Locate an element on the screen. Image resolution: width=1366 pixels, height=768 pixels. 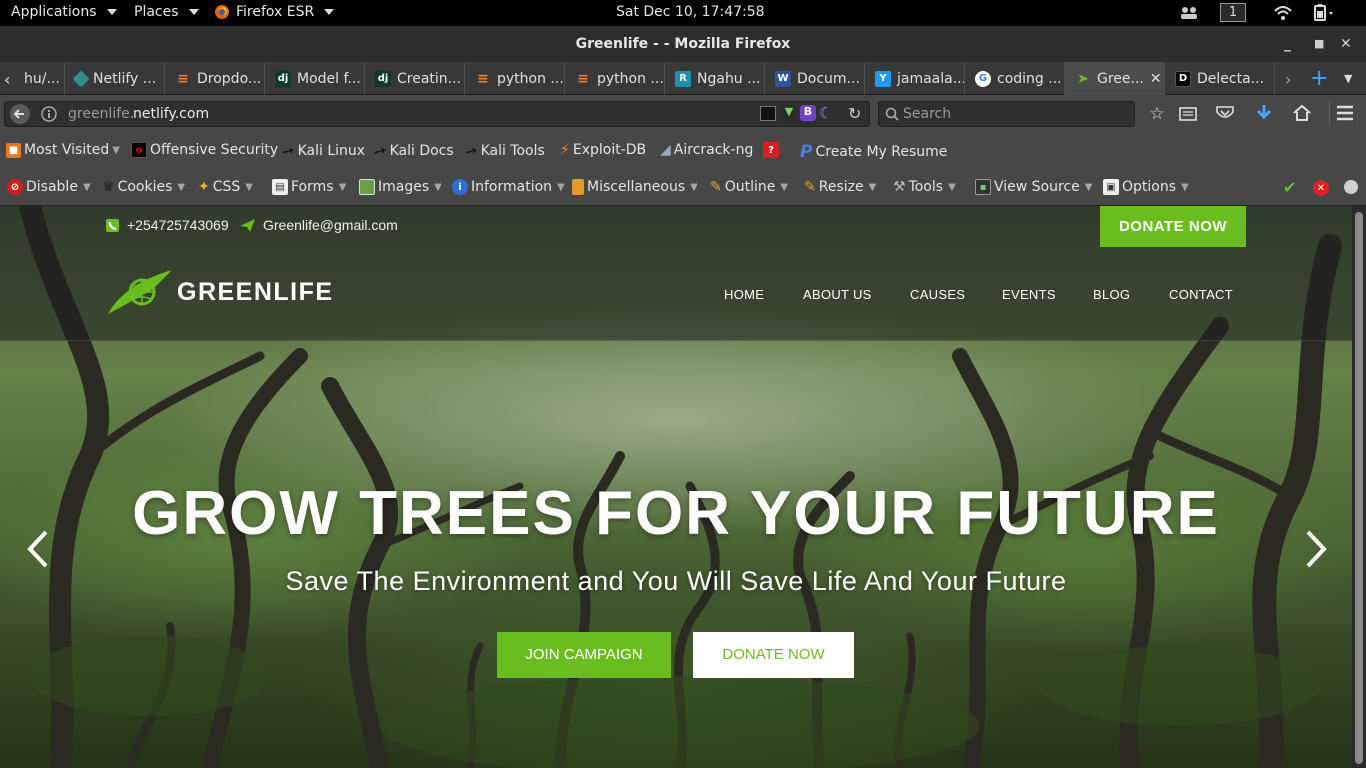
nav-causes: CAUSES is located at coordinates (937, 294).